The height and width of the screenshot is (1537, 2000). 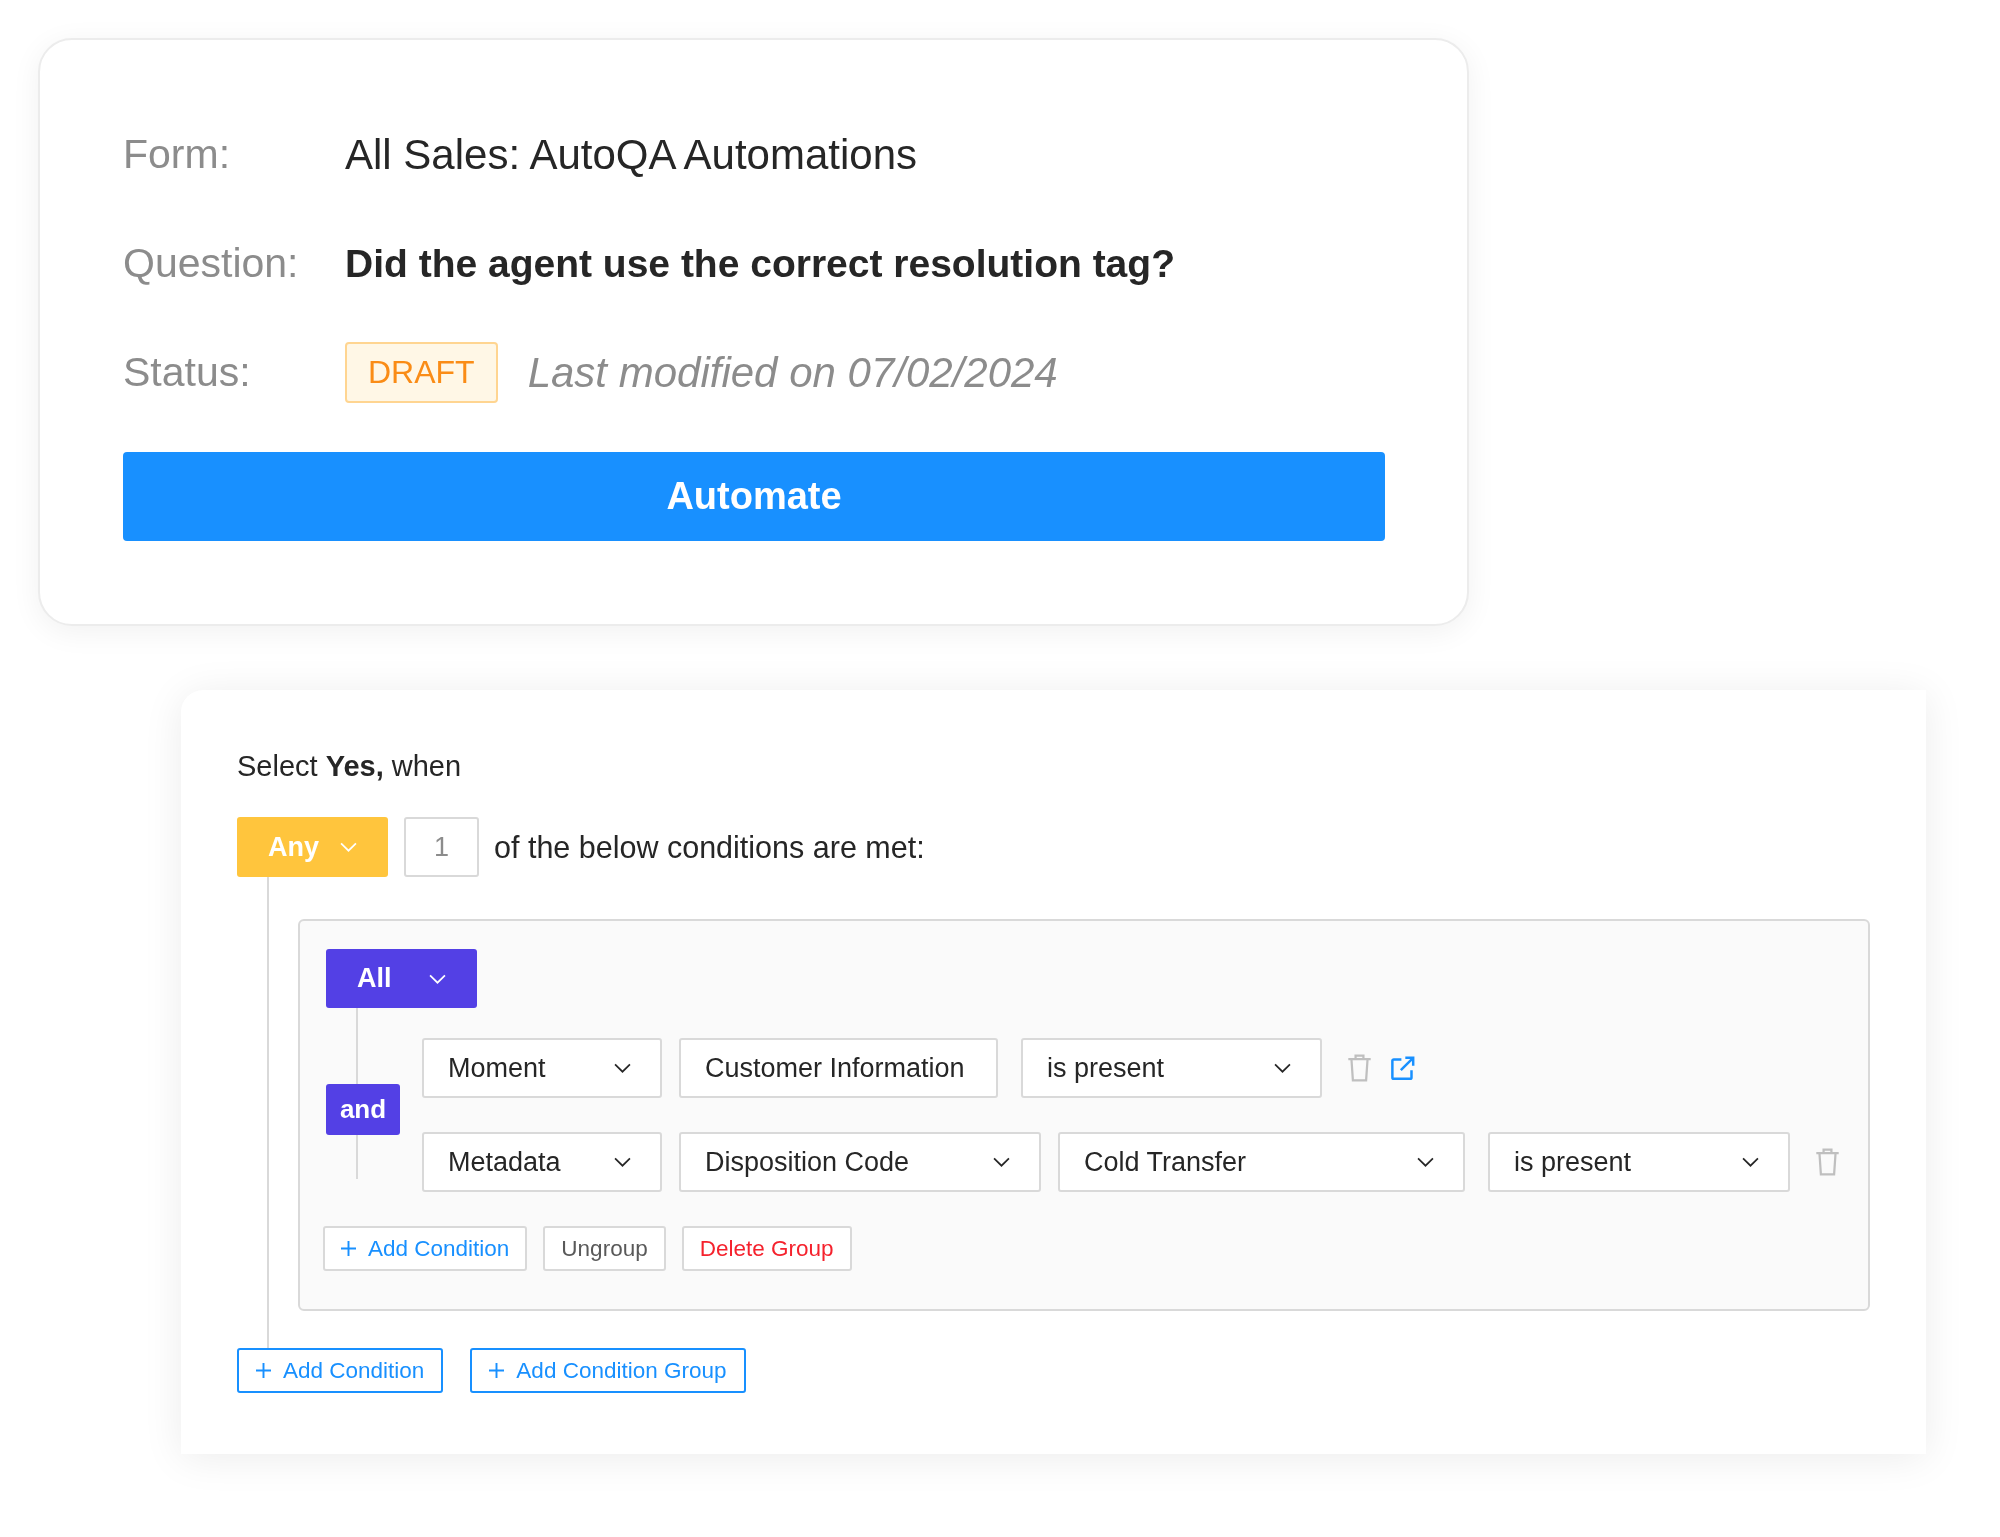 What do you see at coordinates (766, 1248) in the screenshot?
I see `danger-button: Delete Group` at bounding box center [766, 1248].